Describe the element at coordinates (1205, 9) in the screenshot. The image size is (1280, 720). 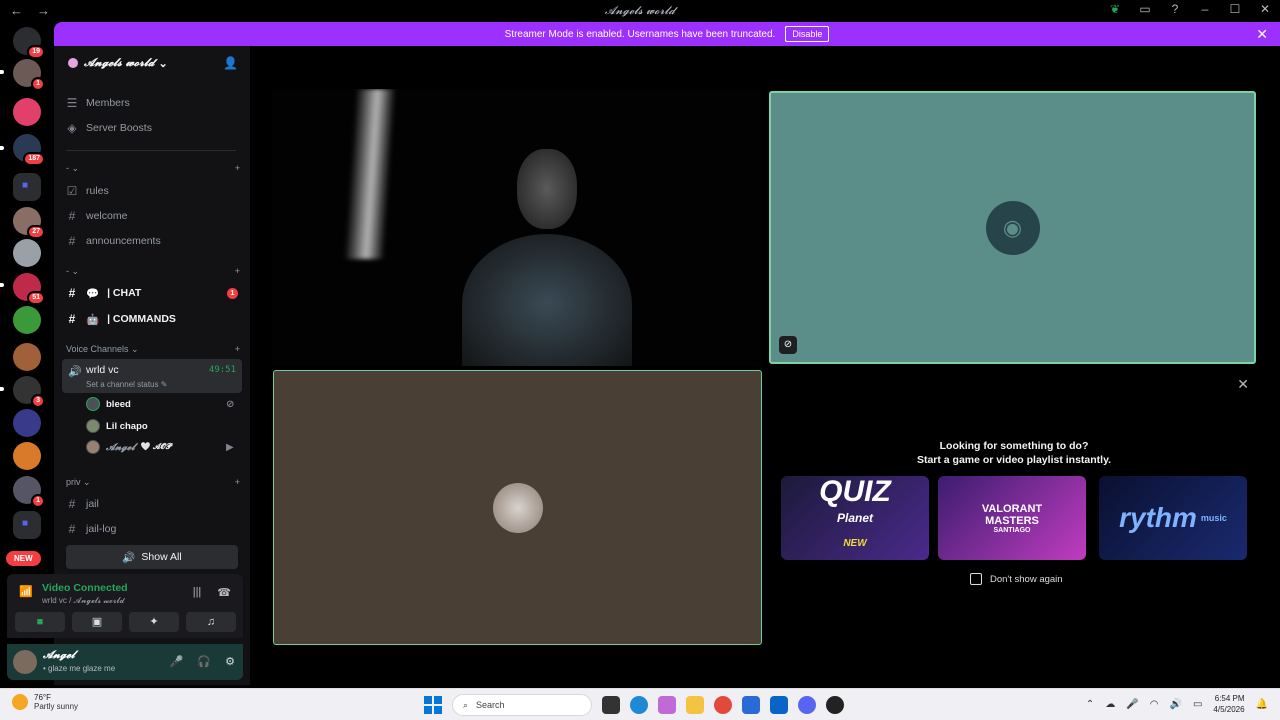
I see `minimize-icon: –` at that location.